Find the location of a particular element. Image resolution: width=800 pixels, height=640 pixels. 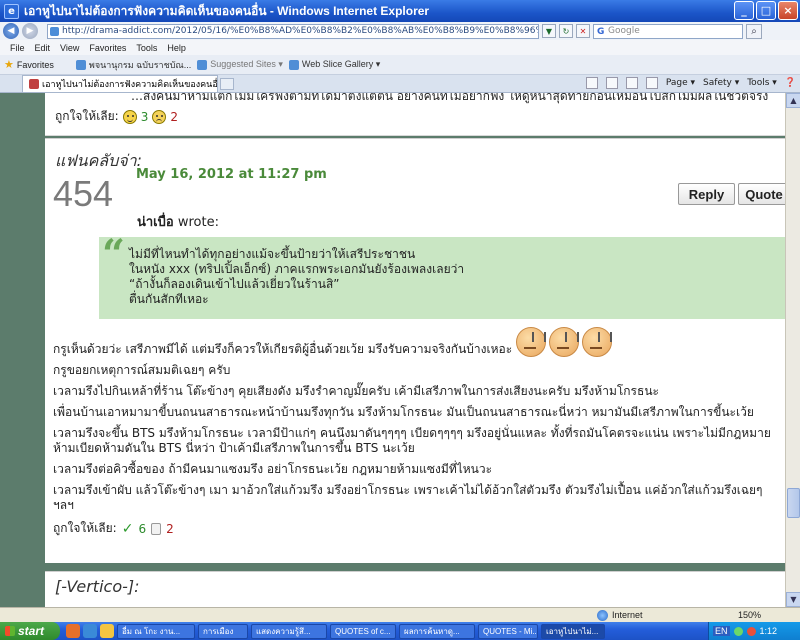

clock: 1:12 is located at coordinates (769, 631).